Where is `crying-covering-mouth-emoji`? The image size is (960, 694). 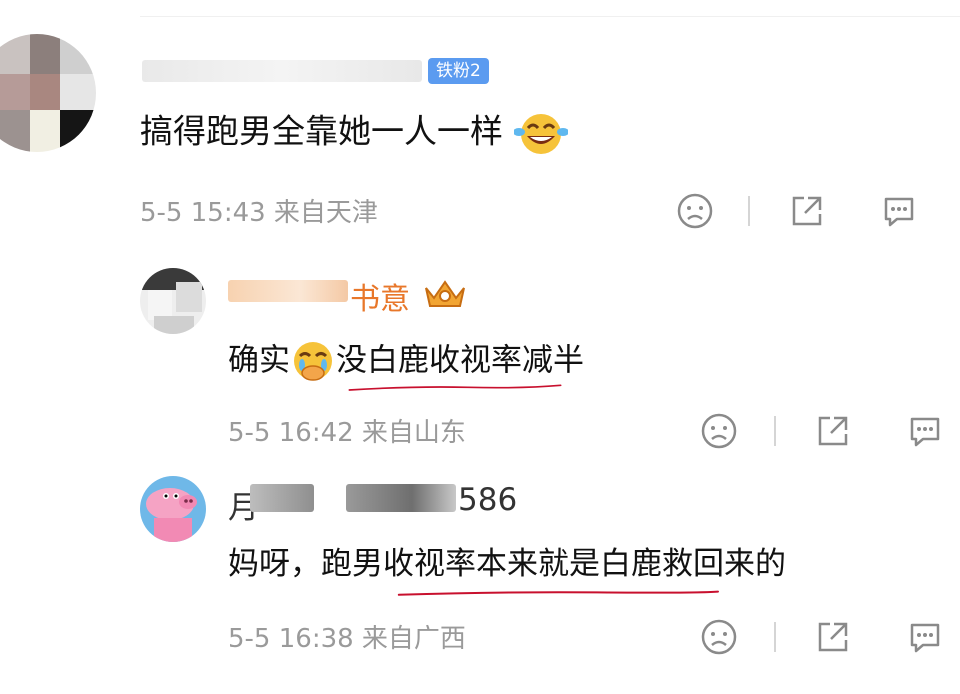
crying-covering-mouth-emoji is located at coordinates (313, 361).